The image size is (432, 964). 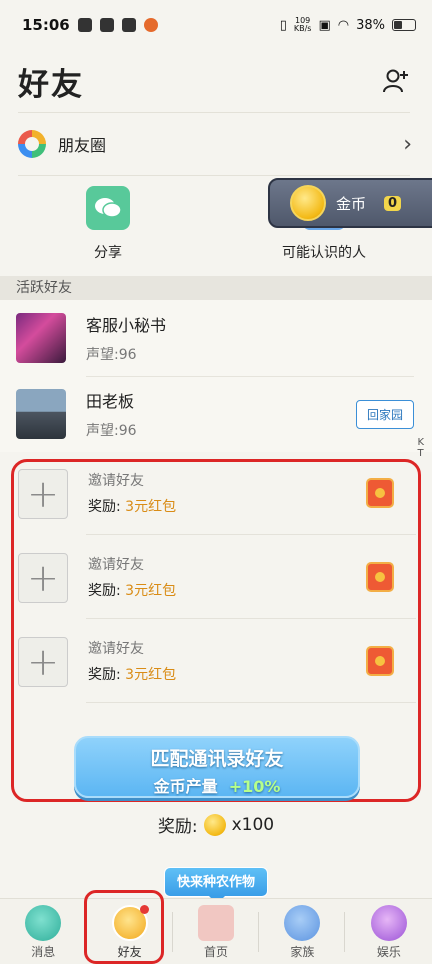 What do you see at coordinates (185, 786) in the screenshot?
I see `match-subtitle-prefix: 金币产量` at bounding box center [185, 786].